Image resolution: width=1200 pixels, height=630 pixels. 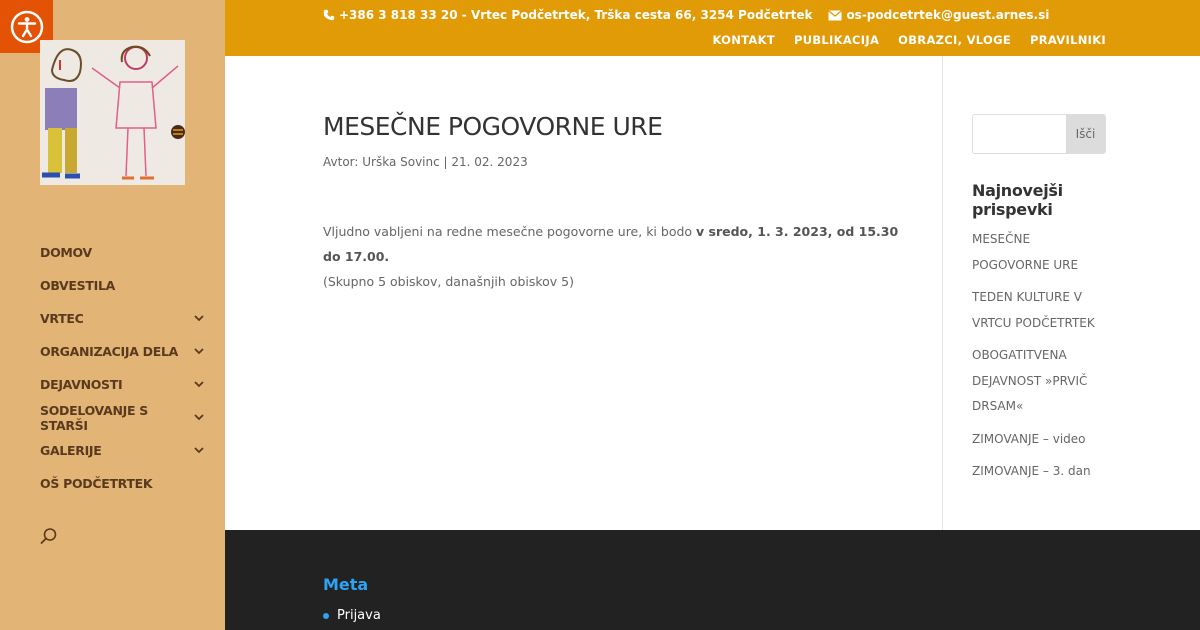 I want to click on search-input, so click(x=1019, y=134).